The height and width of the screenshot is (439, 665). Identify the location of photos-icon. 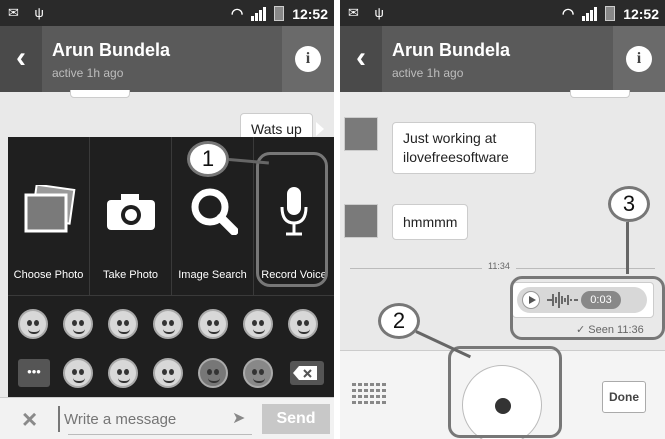
(50, 209).